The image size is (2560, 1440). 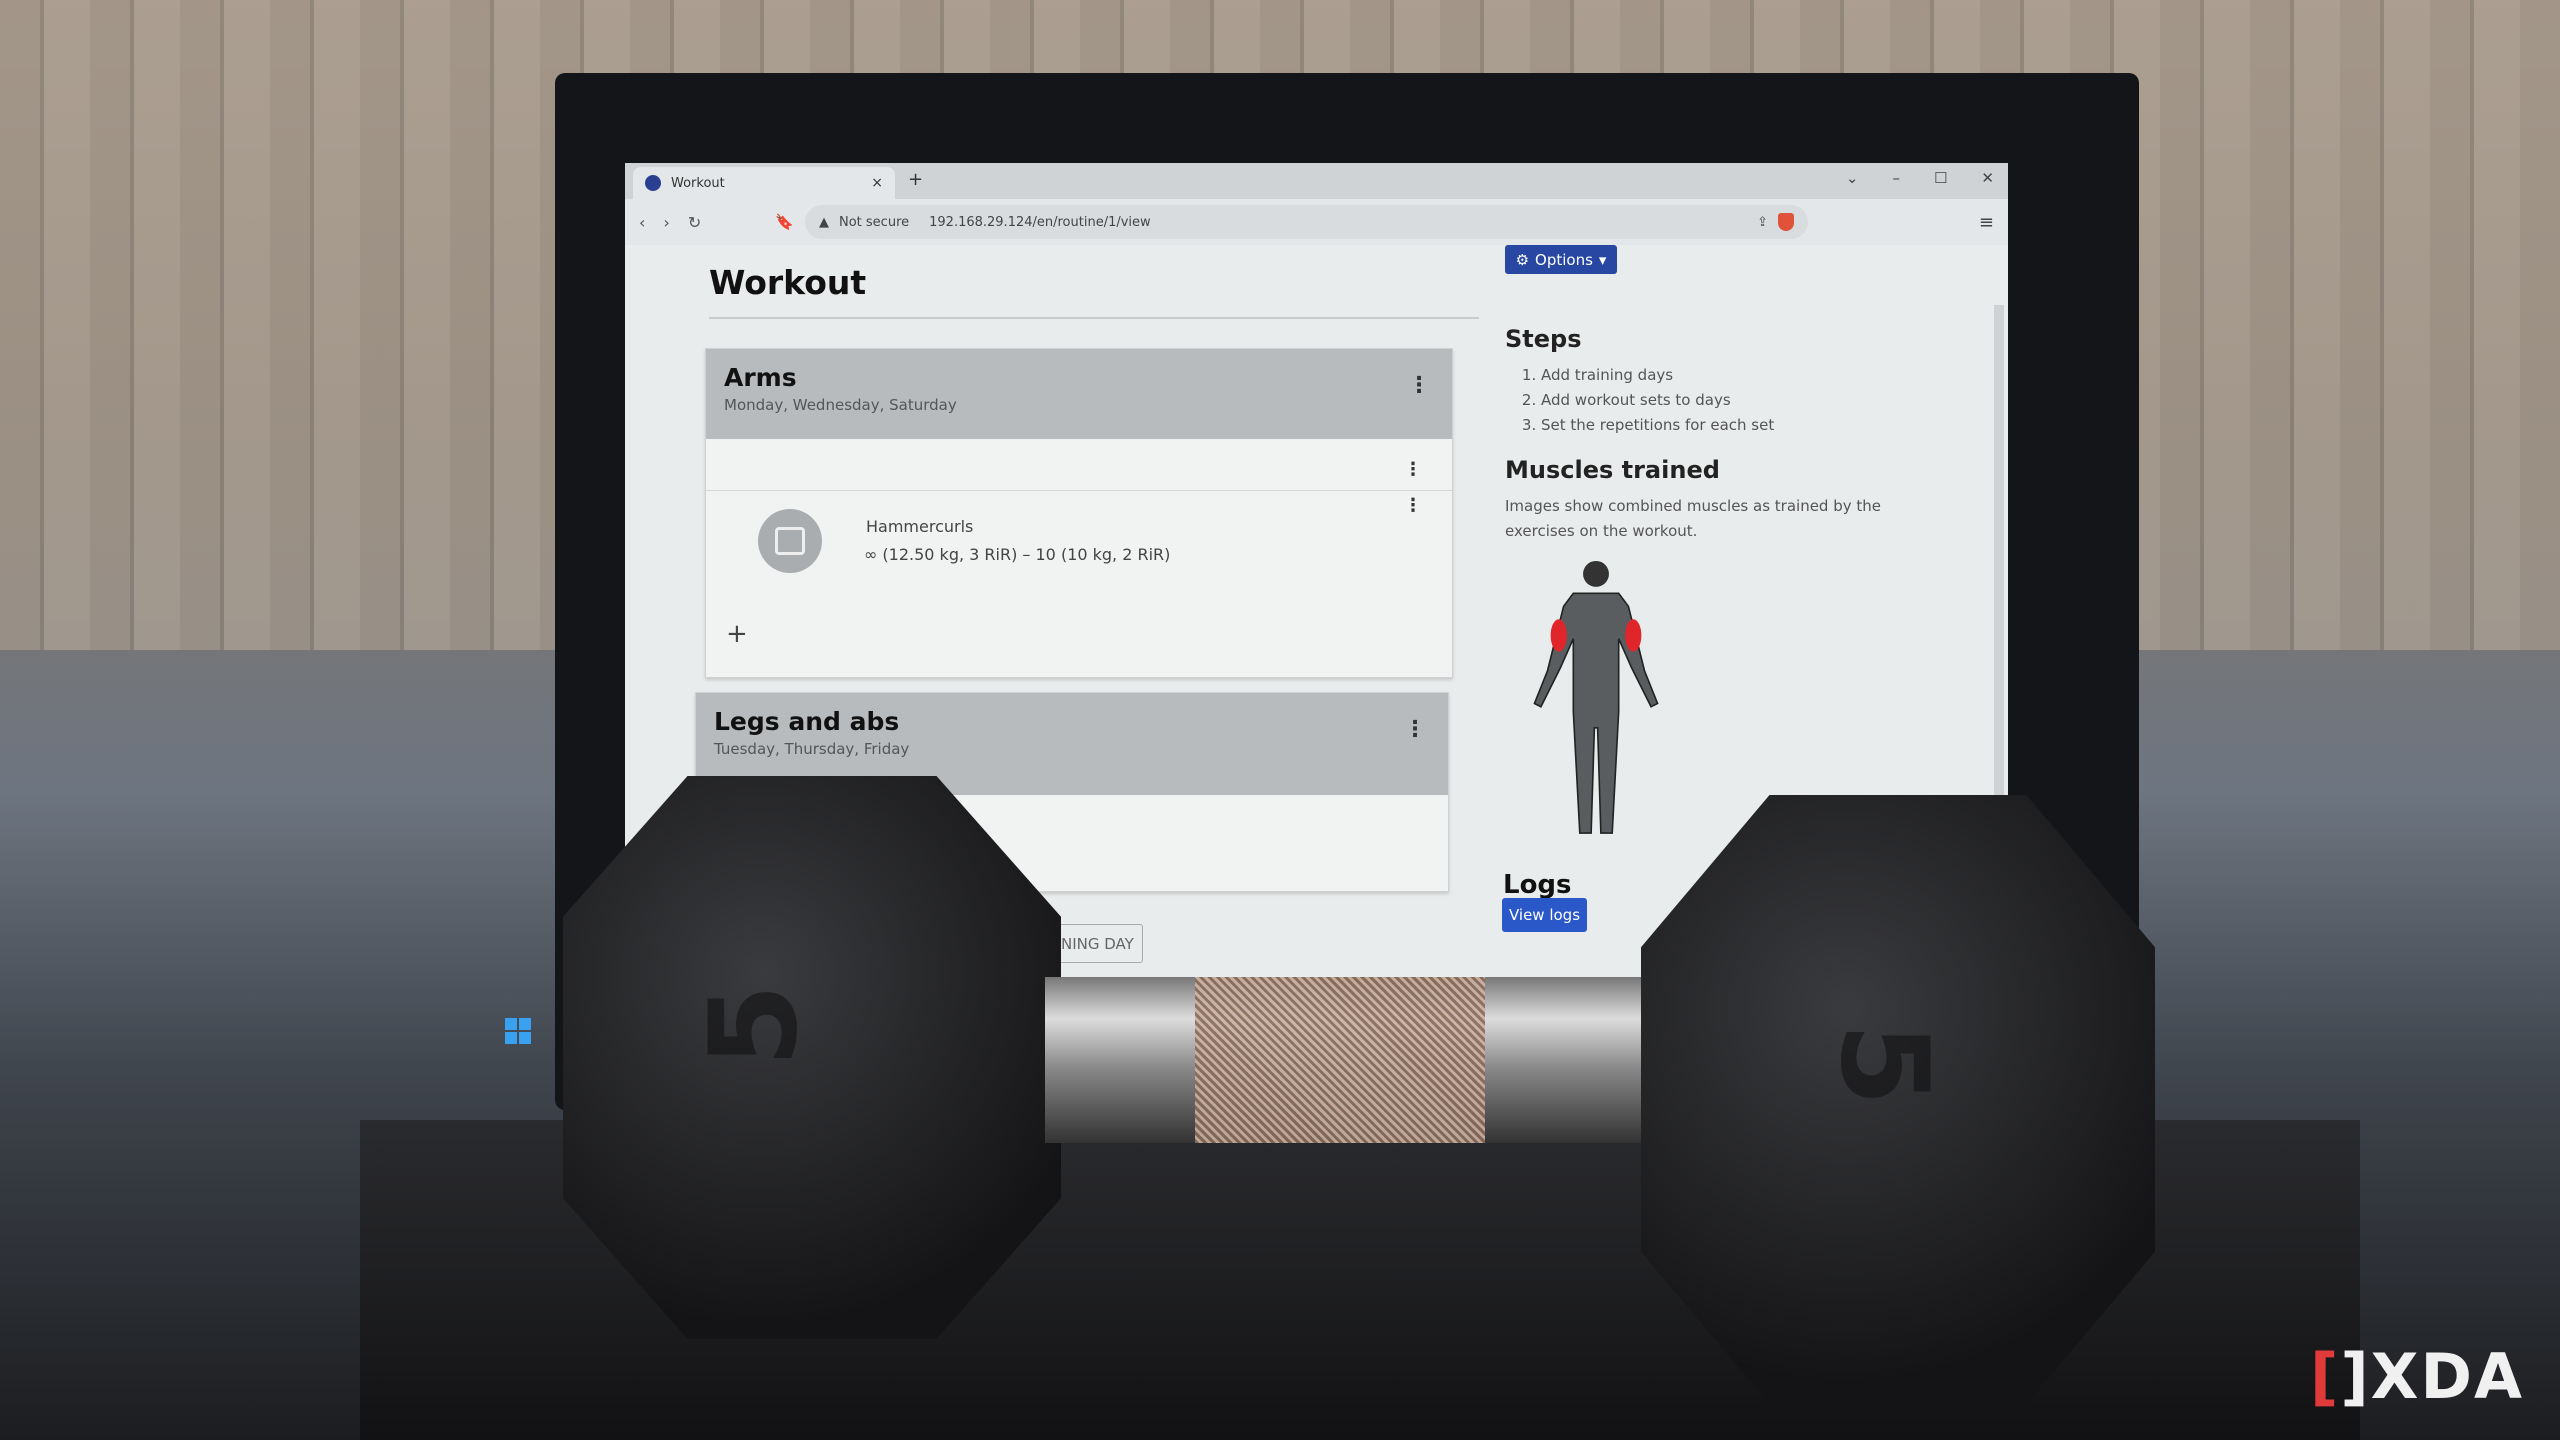 What do you see at coordinates (1079, 465) in the screenshot?
I see `set-header: ⋮` at bounding box center [1079, 465].